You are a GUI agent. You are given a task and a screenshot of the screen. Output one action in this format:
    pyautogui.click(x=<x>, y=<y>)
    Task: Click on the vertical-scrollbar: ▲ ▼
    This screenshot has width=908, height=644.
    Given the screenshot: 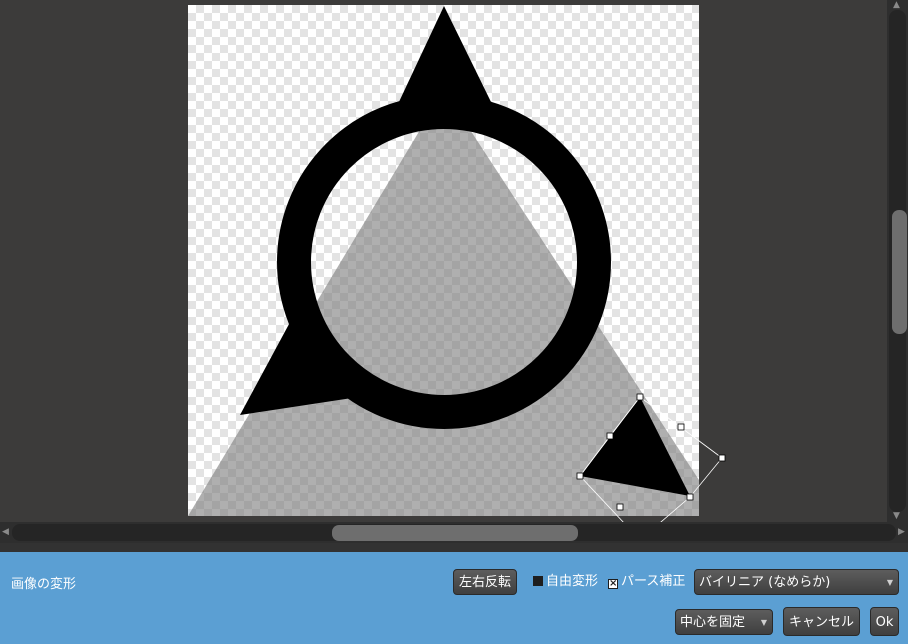 What is the action you would take?
    pyautogui.click(x=897, y=261)
    